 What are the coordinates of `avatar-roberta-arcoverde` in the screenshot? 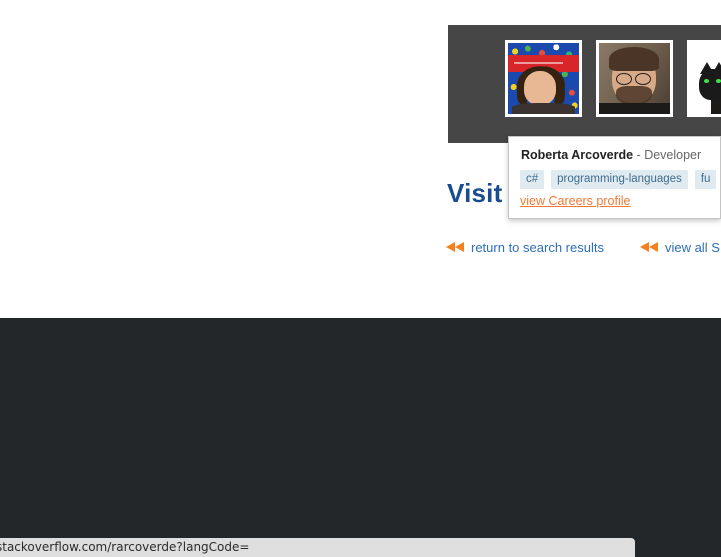 It's located at (543, 78).